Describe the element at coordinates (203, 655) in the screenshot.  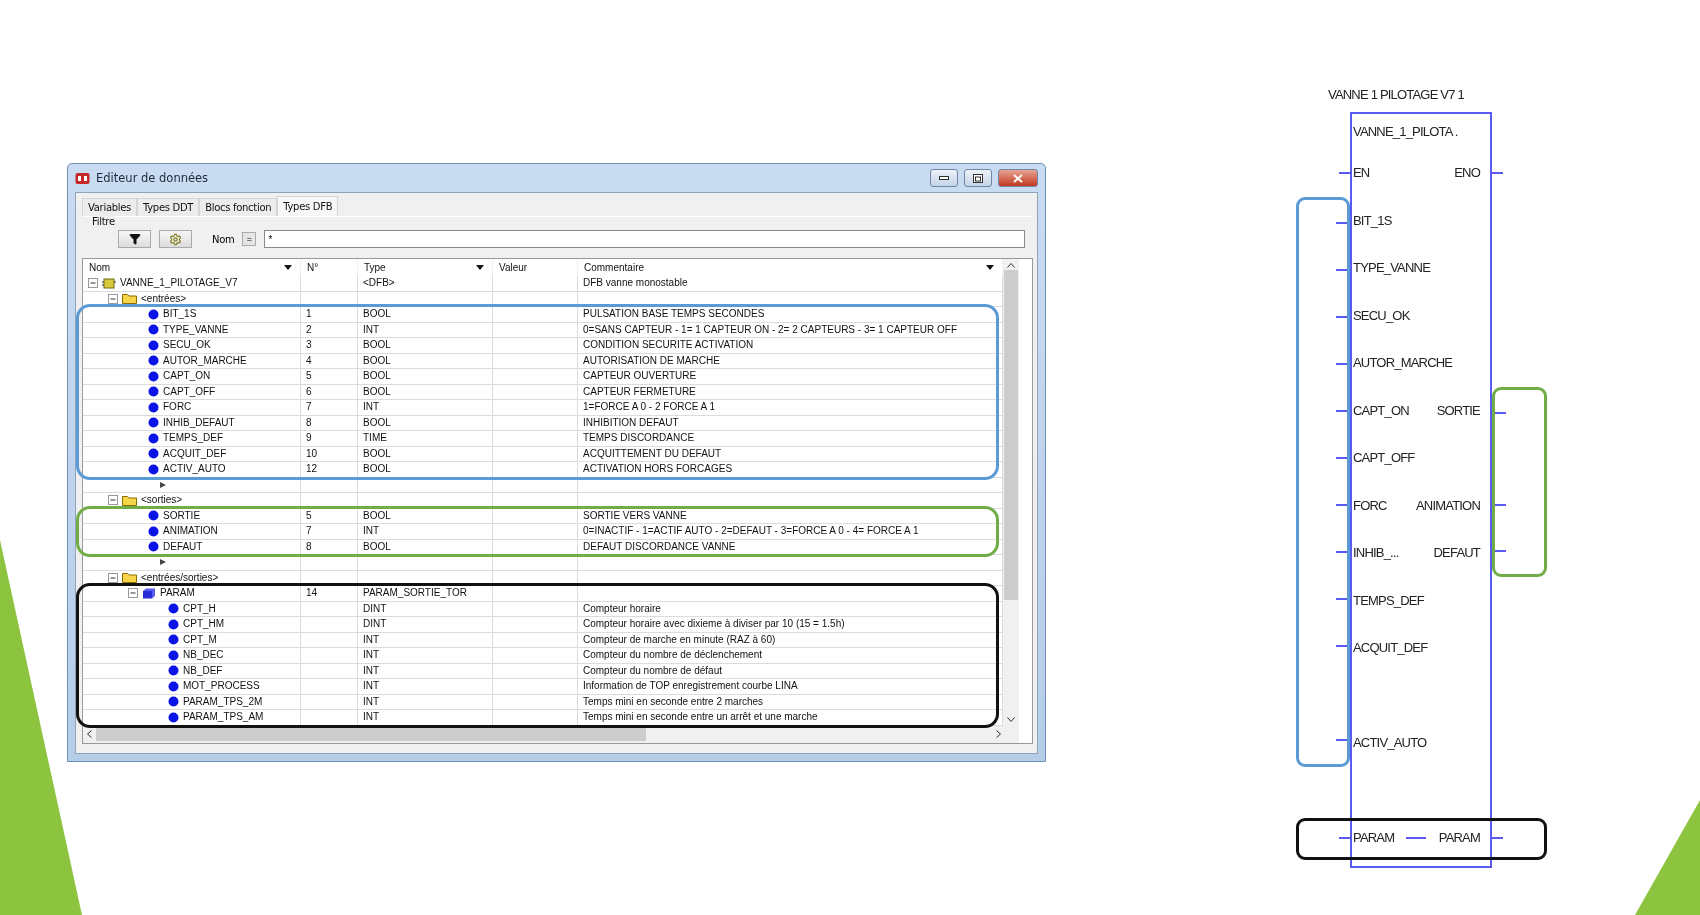
I see `variable-name: NB_DEC` at that location.